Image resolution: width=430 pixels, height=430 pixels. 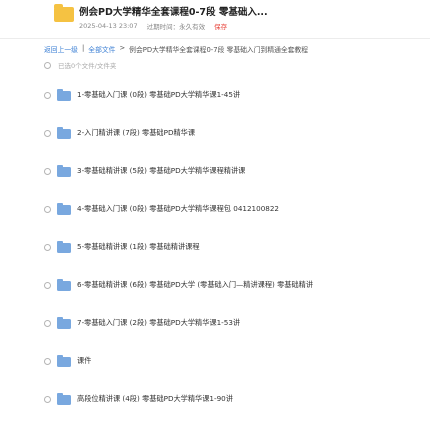 I want to click on list-header: 已选0个文件/文件夹, so click(x=80, y=65).